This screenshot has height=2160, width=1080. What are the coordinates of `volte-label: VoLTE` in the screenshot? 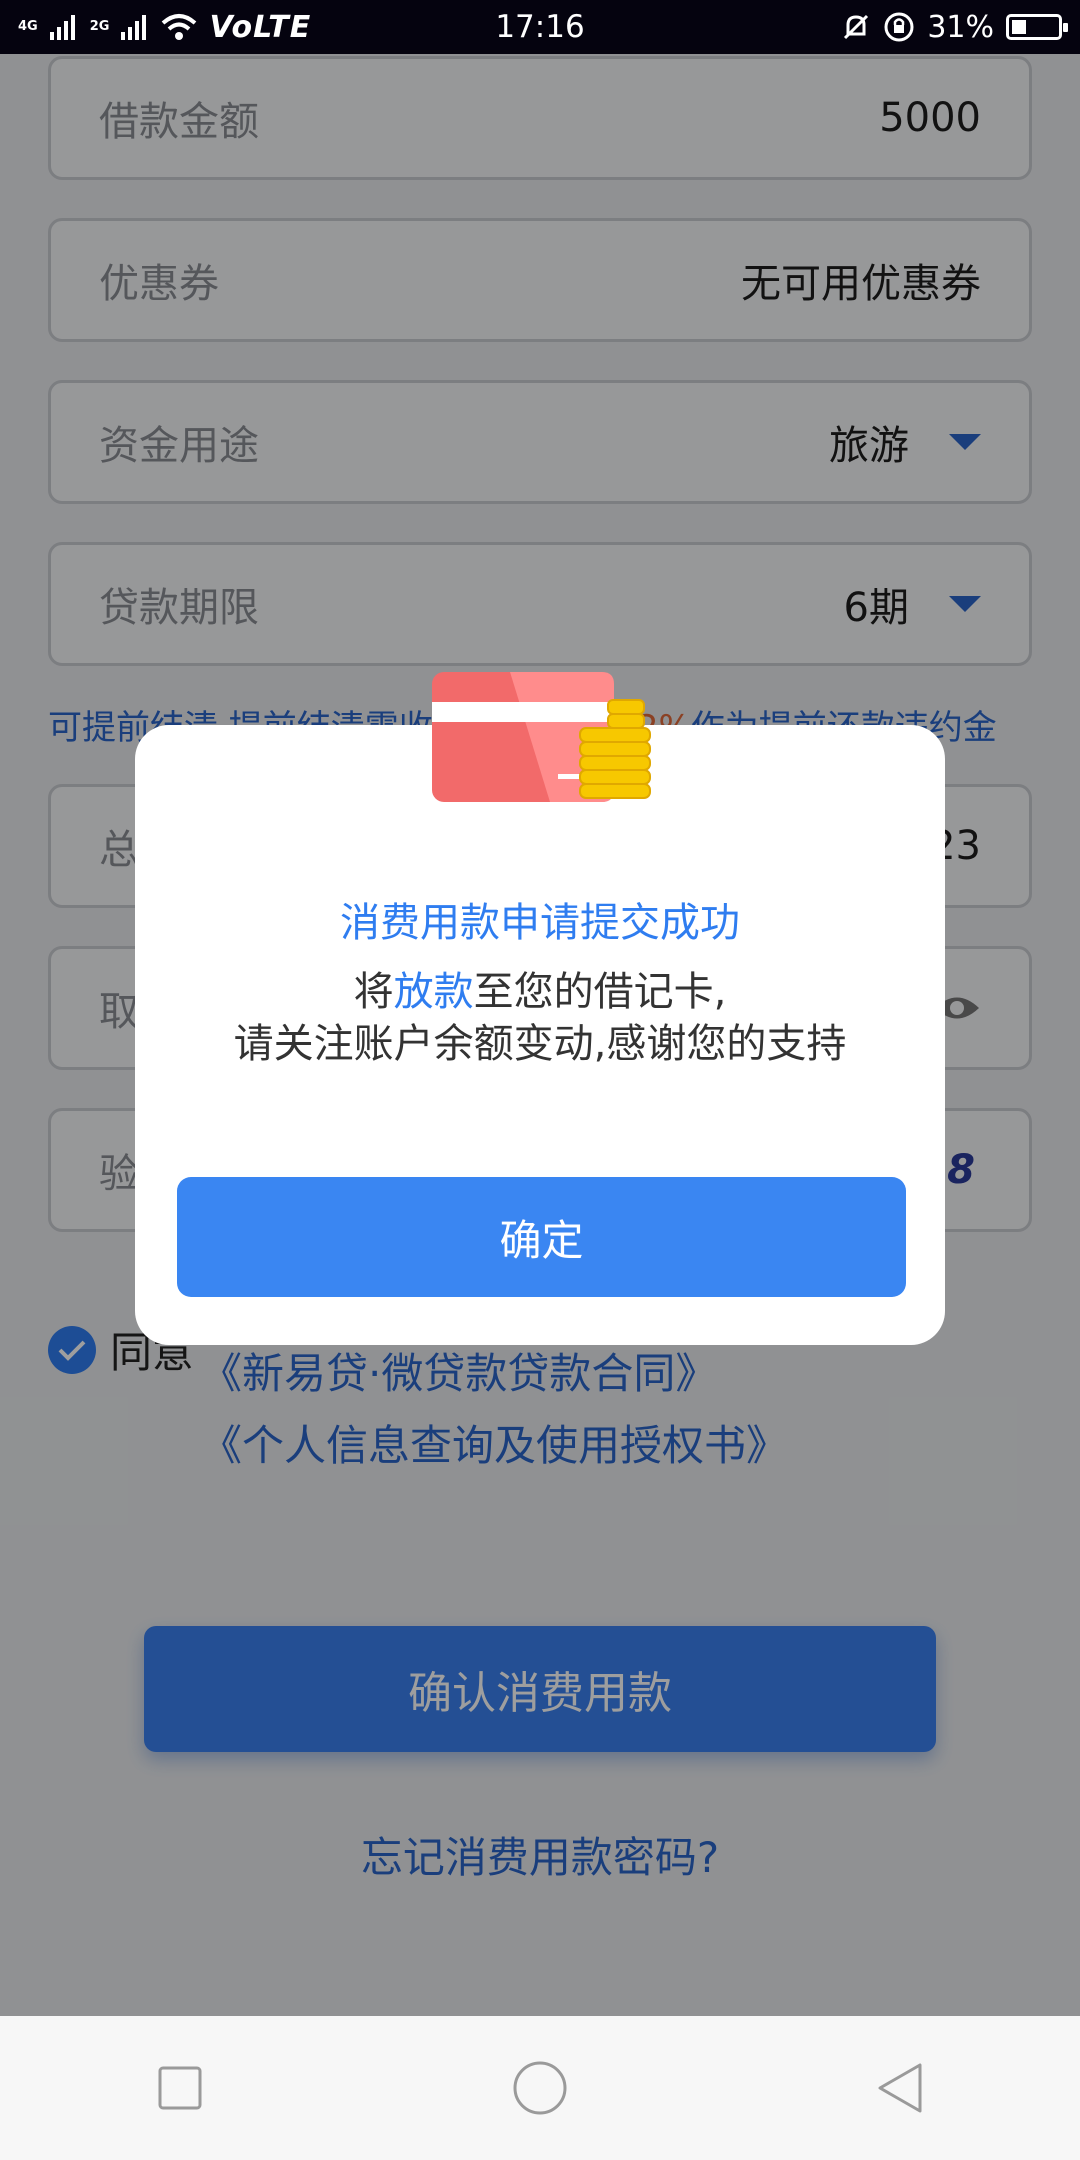 It's located at (260, 27).